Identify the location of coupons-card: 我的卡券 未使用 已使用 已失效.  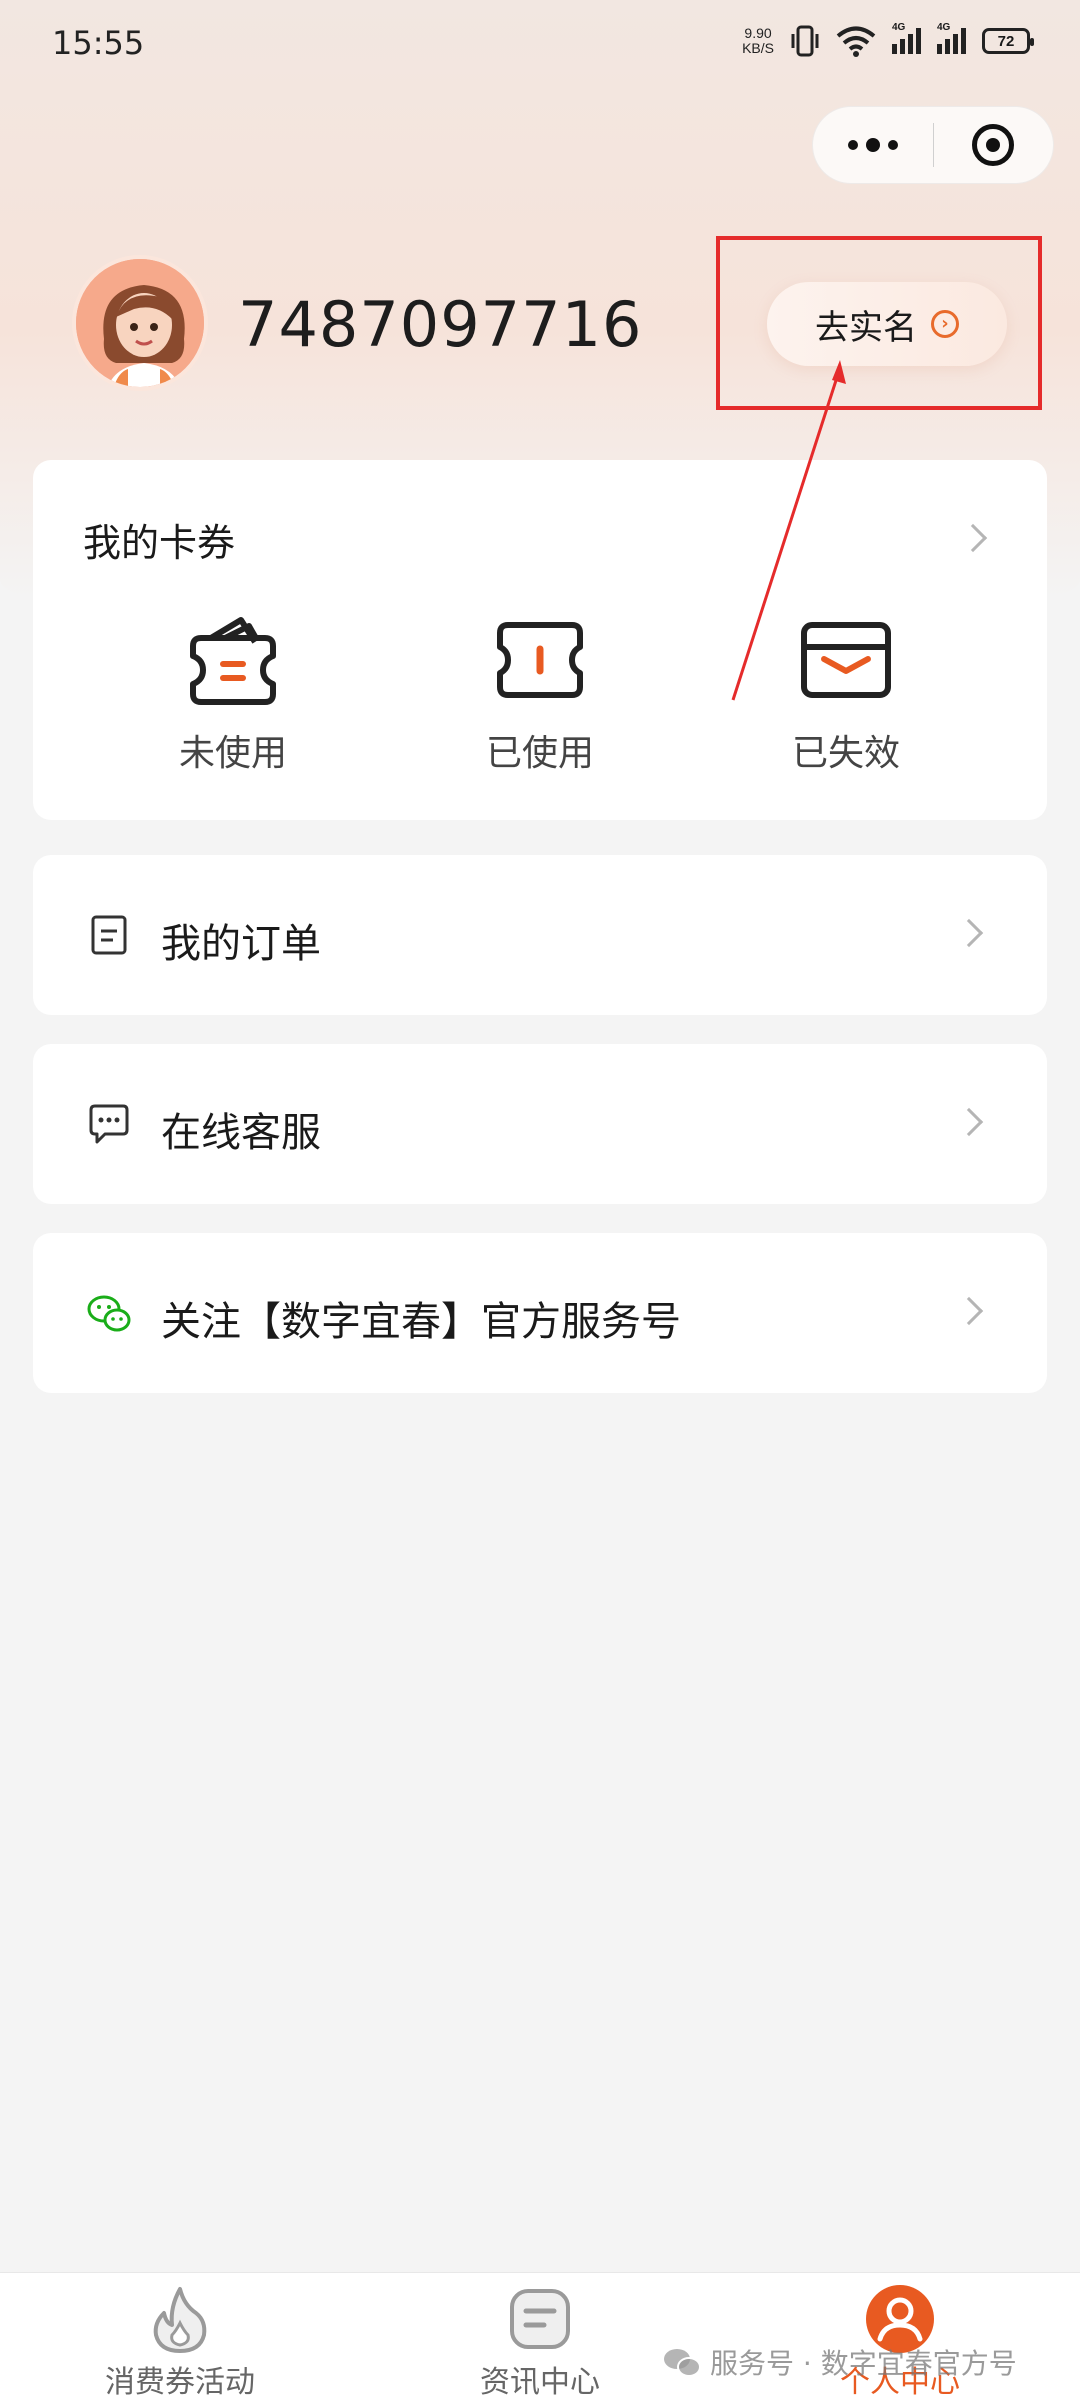
(540, 640).